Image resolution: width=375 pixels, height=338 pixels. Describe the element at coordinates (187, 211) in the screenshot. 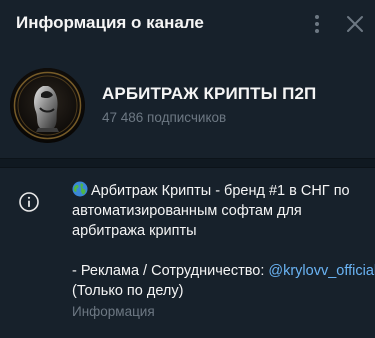

I see `description-text-2: автоматизированным софтам для` at that location.